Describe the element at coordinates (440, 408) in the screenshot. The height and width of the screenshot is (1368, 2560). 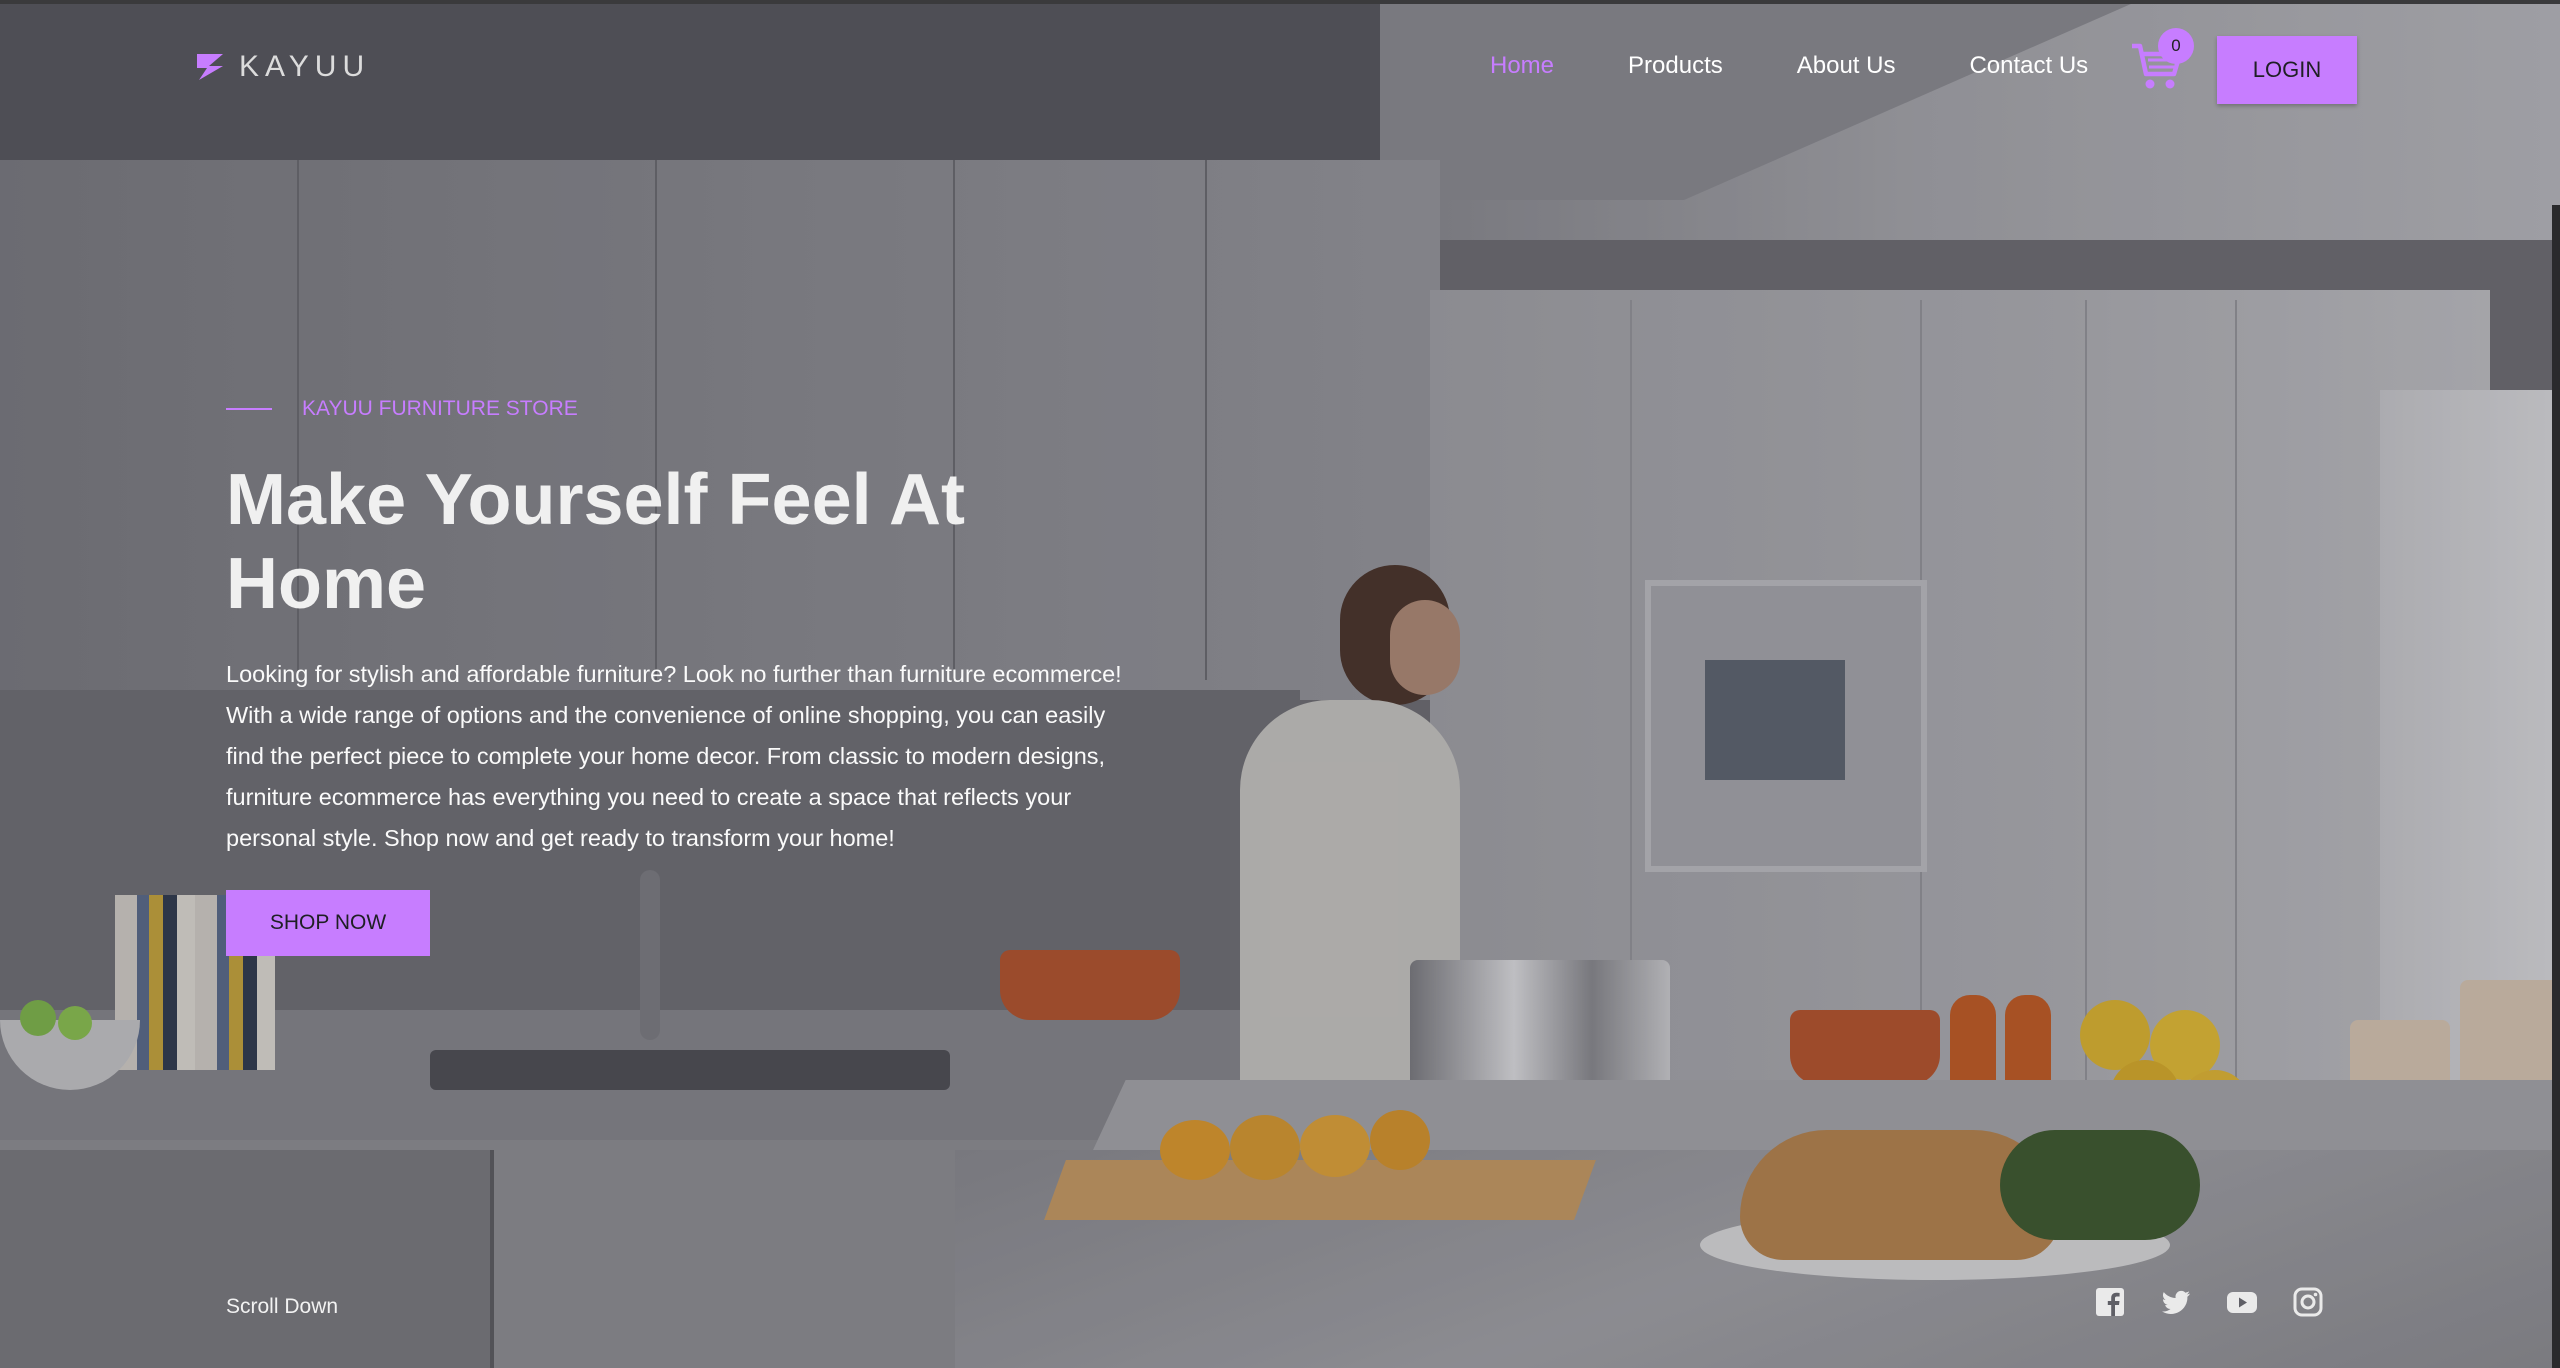
I see `eyebrow-text: KAYUU FURNITURE STORE` at that location.